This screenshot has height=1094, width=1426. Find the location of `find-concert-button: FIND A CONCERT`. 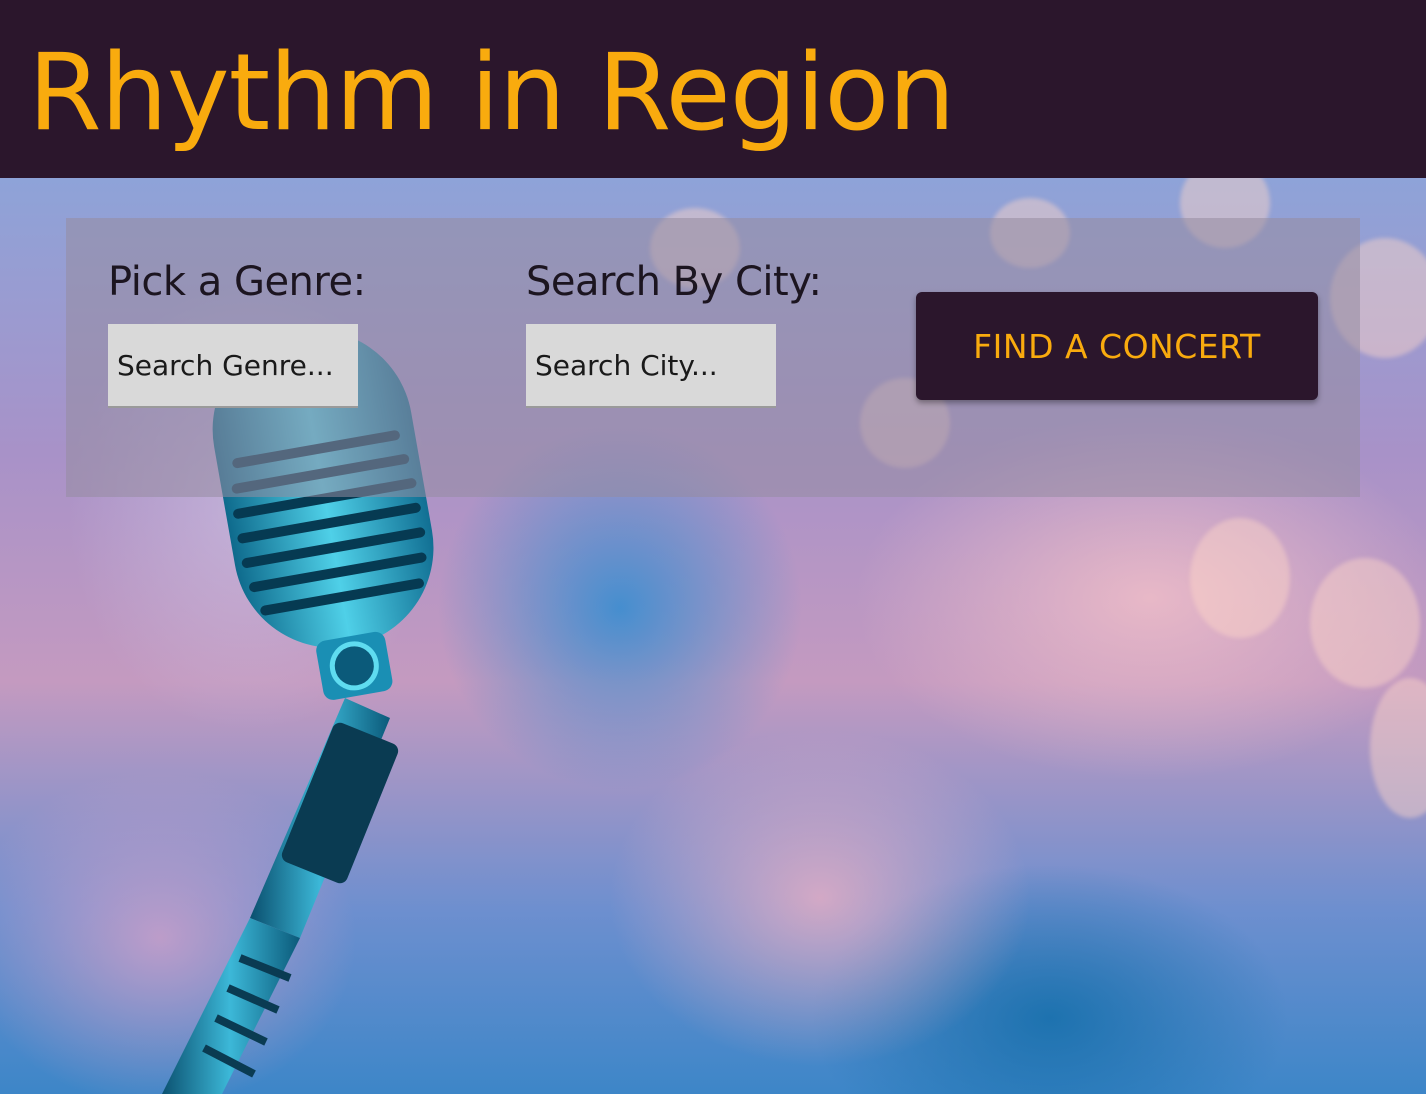

find-concert-button: FIND A CONCERT is located at coordinates (1117, 346).